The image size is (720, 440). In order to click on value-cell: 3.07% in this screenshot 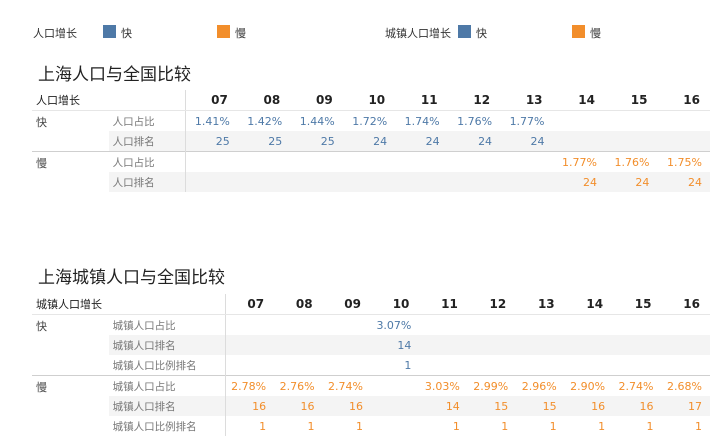, I will do `click(395, 325)`.